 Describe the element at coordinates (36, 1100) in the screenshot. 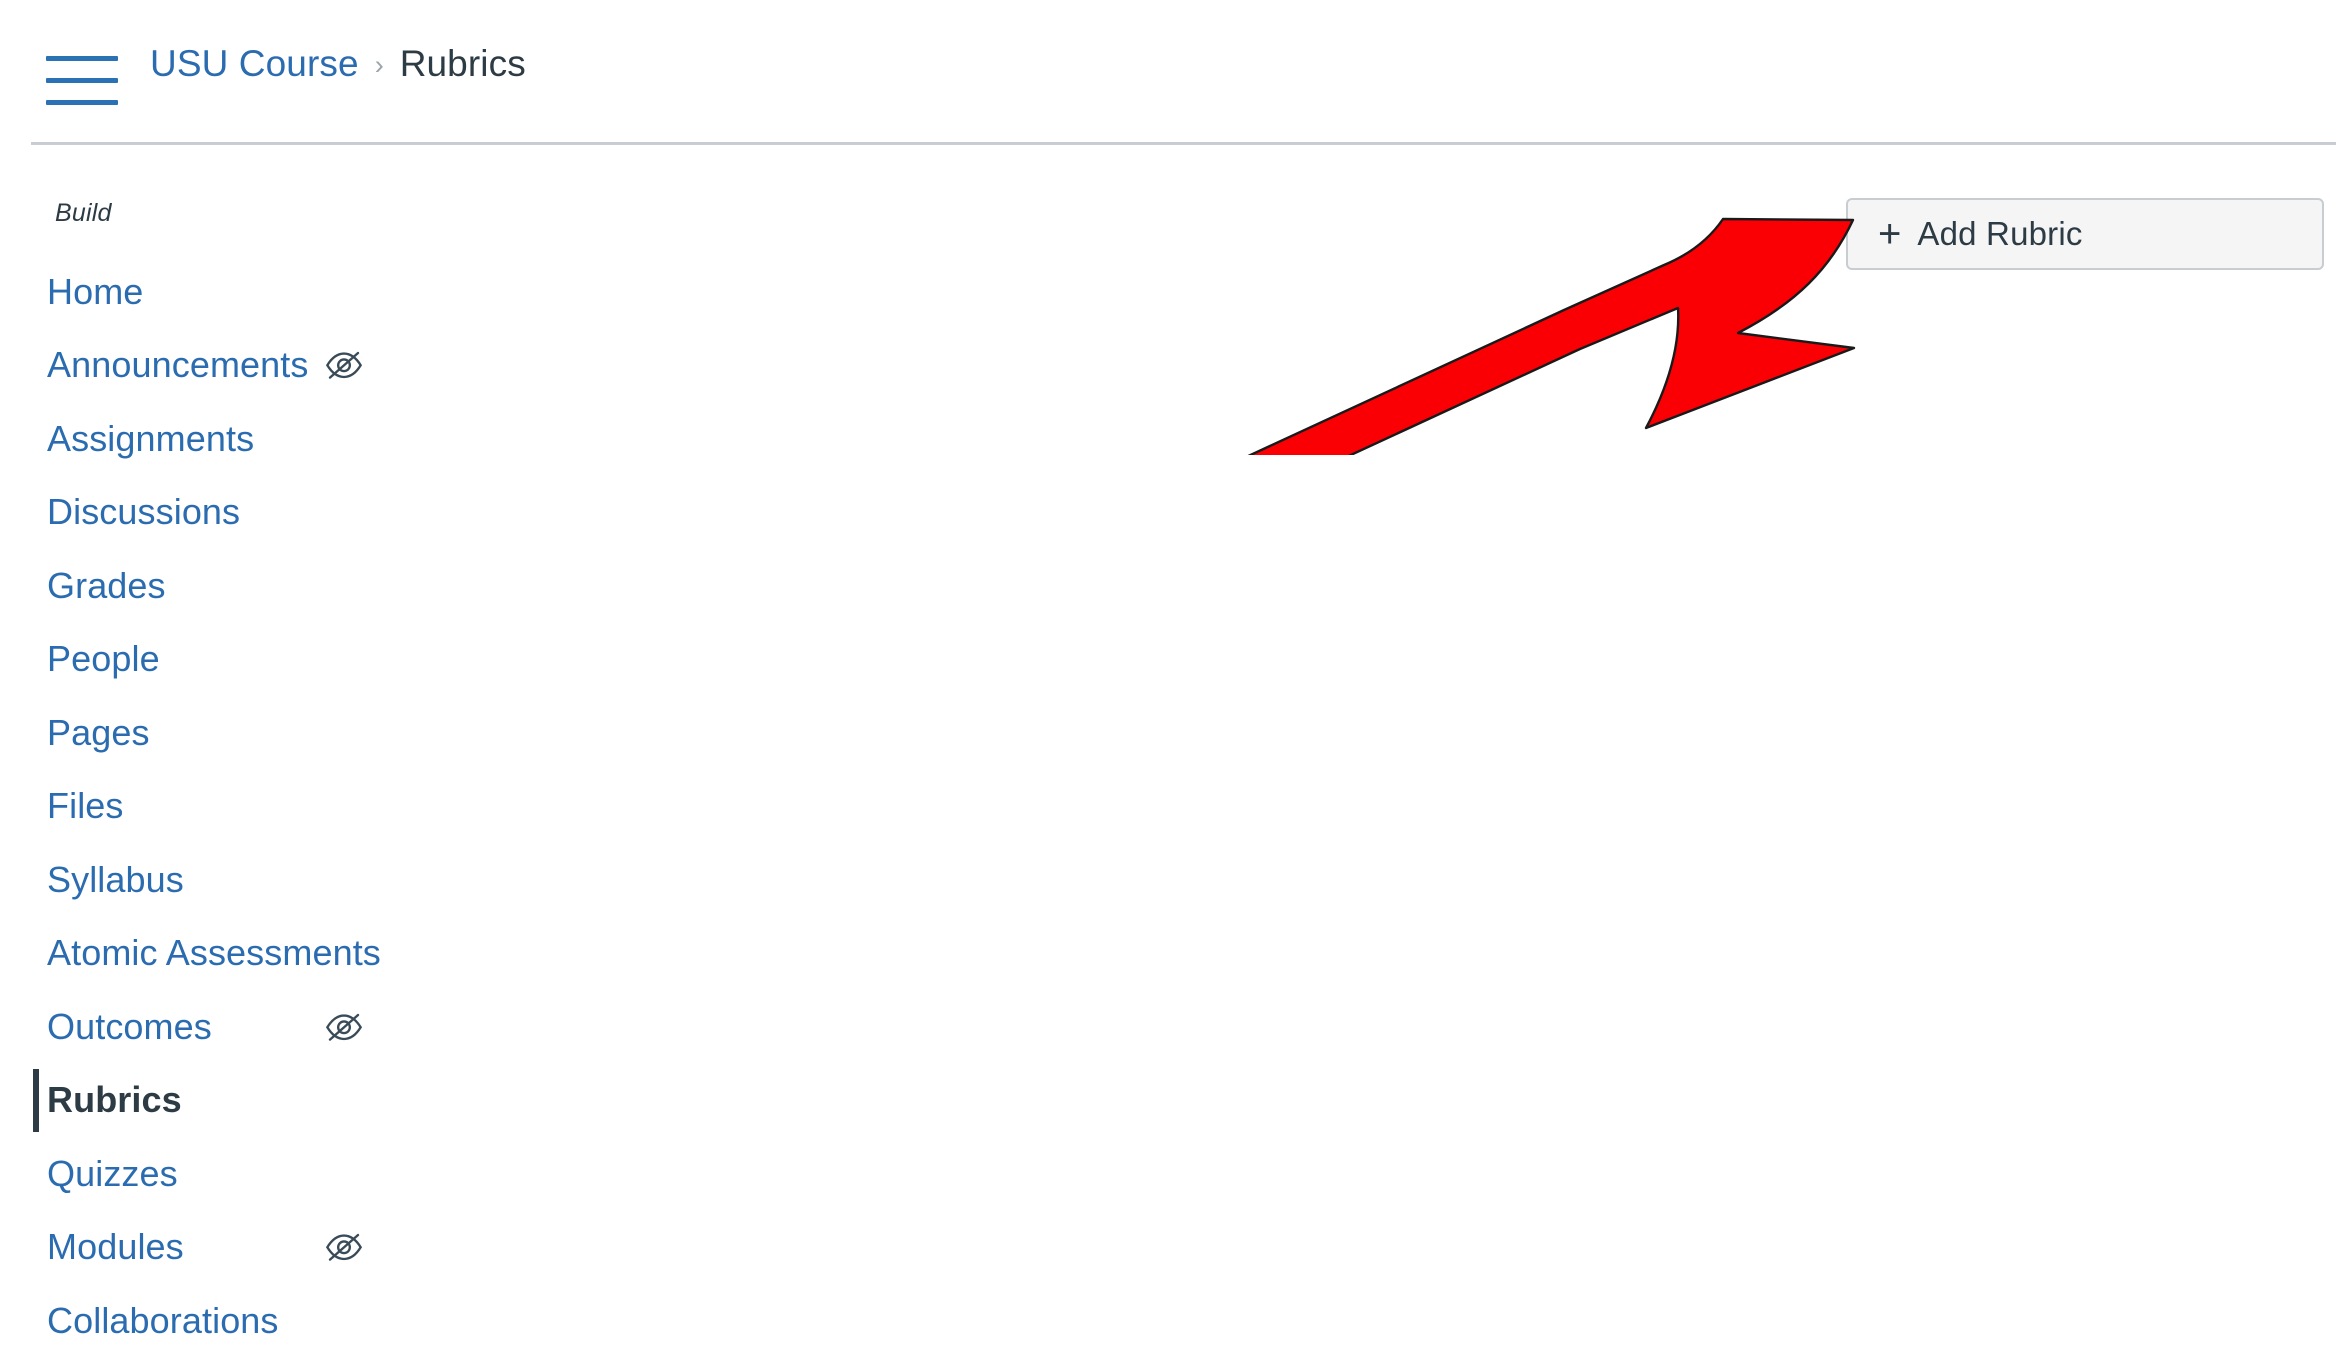

I see `active-indicator-bar` at that location.